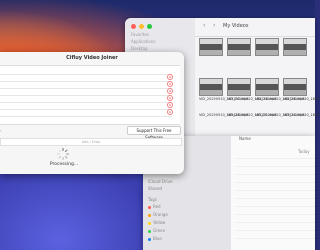 This screenshot has height=250, width=320. Describe the element at coordinates (158, 214) in the screenshot. I see `tag-orange: Orange` at that location.